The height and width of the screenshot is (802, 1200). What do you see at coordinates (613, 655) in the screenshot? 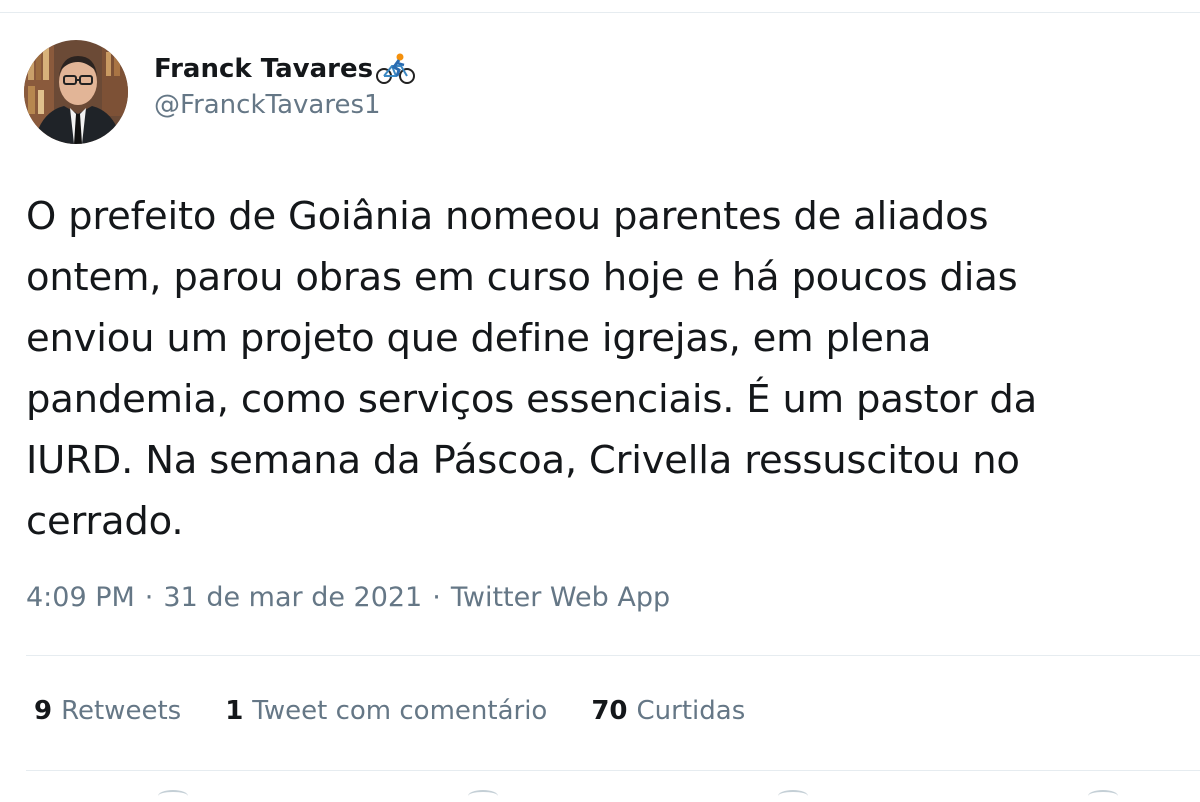
I see `stats-top-divider` at bounding box center [613, 655].